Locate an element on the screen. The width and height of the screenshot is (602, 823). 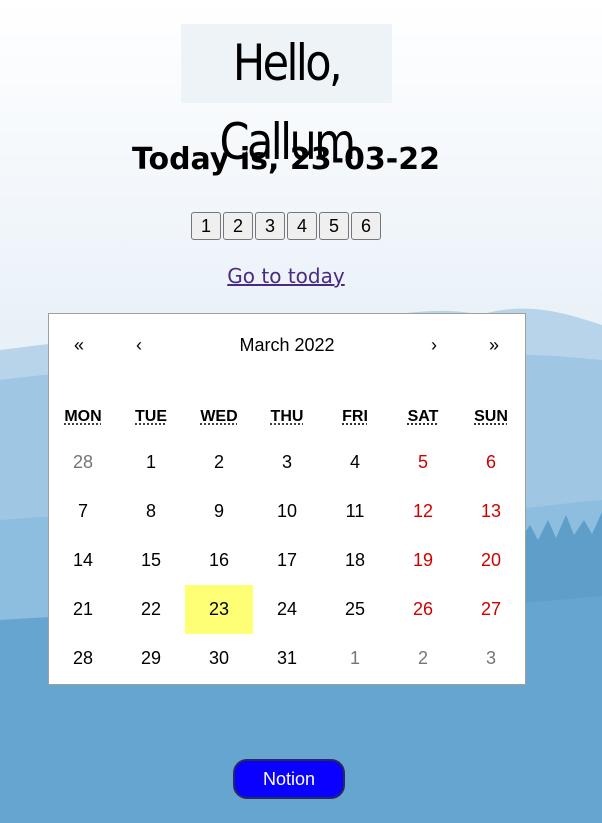
weekday-sat: SAT is located at coordinates (423, 416).